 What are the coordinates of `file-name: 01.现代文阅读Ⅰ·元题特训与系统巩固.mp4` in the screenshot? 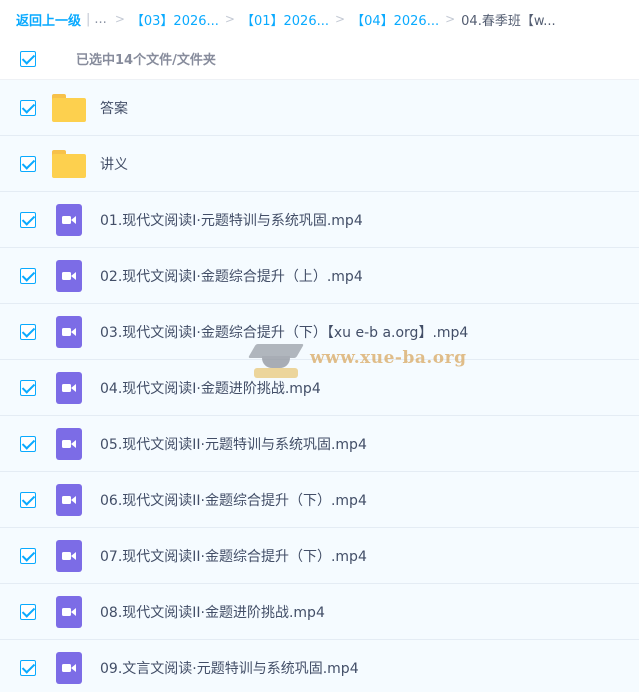 It's located at (231, 220).